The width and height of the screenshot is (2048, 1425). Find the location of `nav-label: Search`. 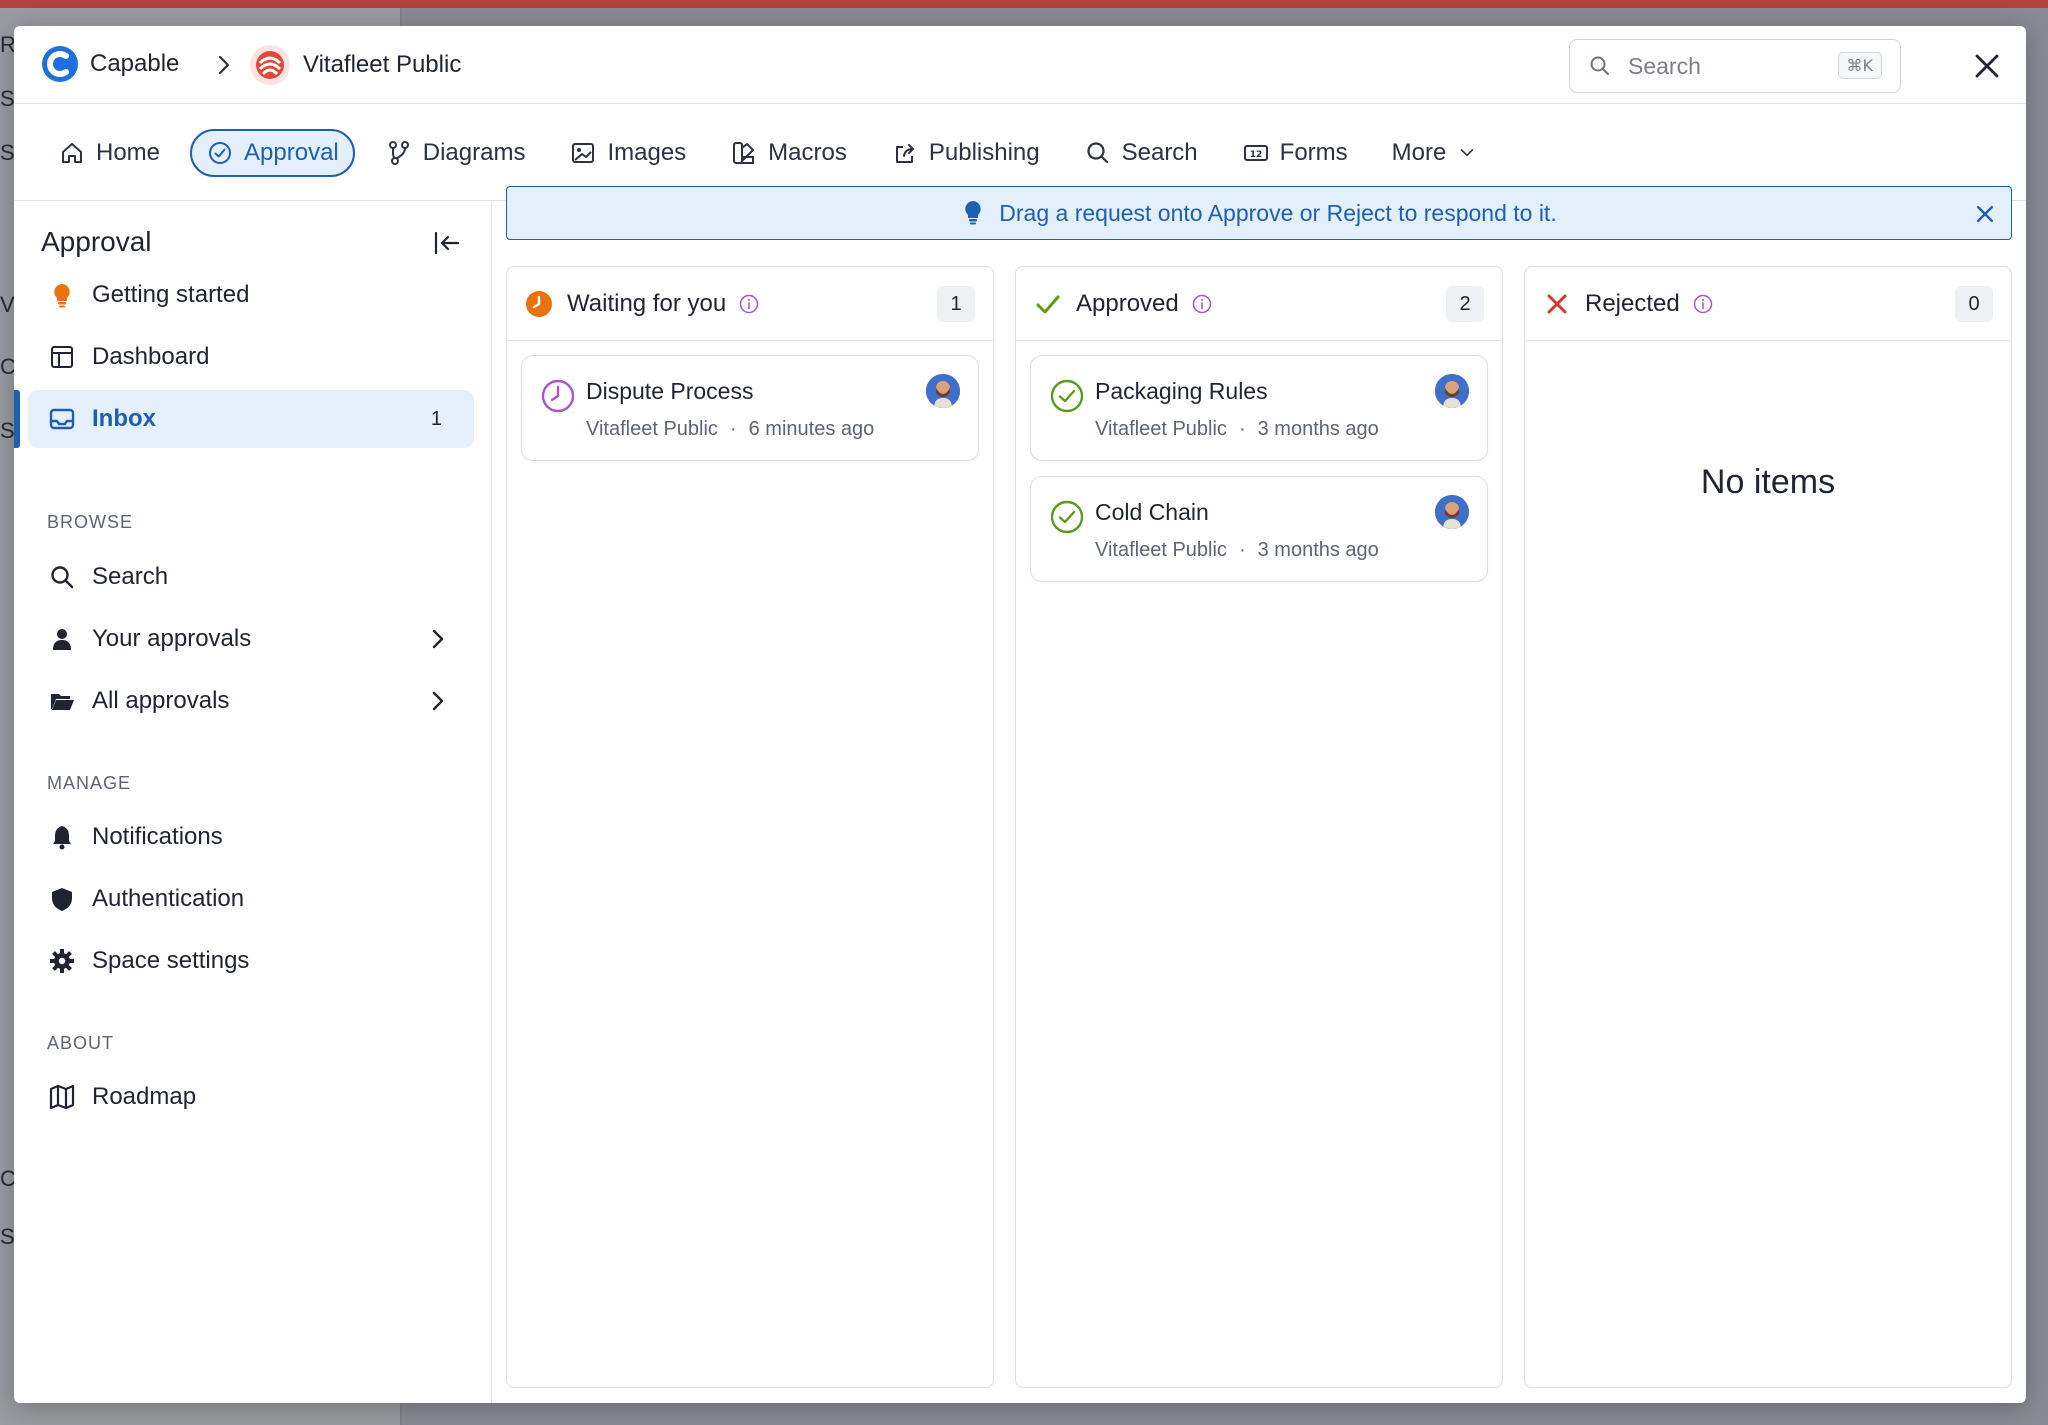

nav-label: Search is located at coordinates (1159, 152).